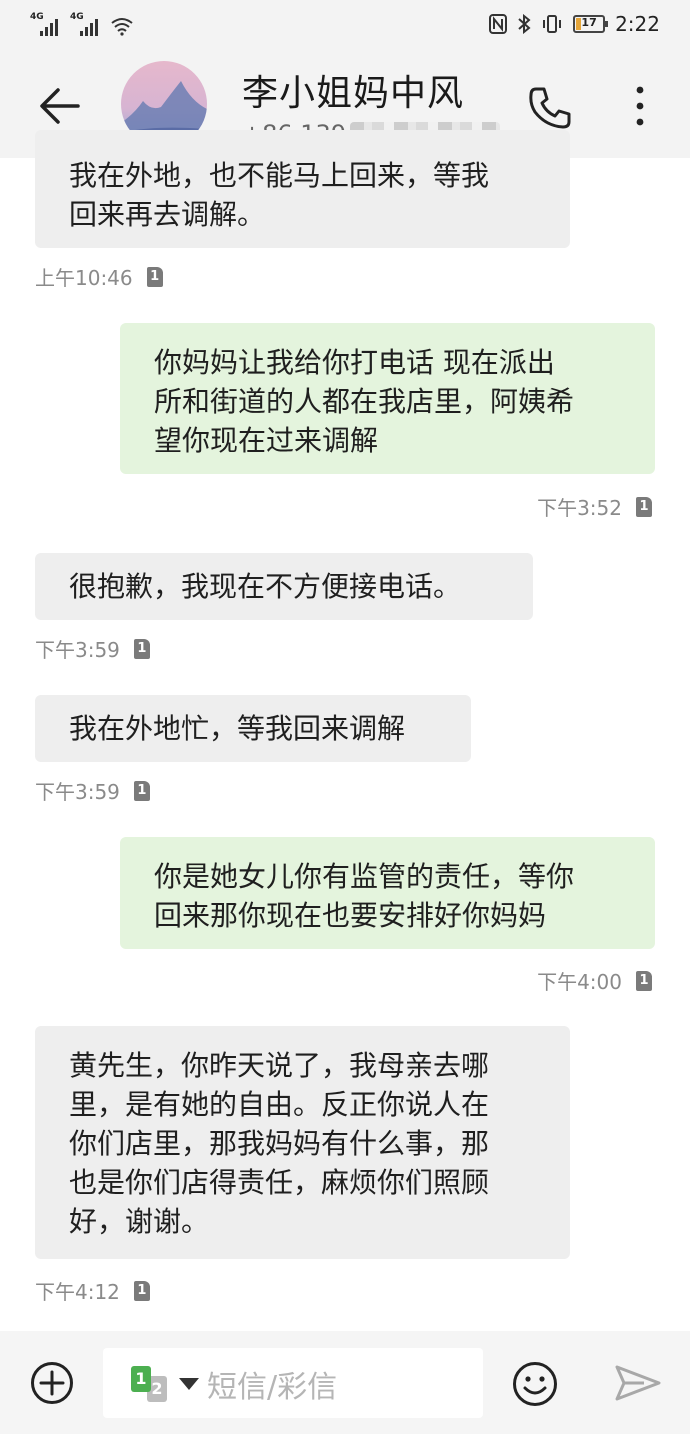  I want to click on message-input: 2 1 短信/彩信, so click(293, 1383).